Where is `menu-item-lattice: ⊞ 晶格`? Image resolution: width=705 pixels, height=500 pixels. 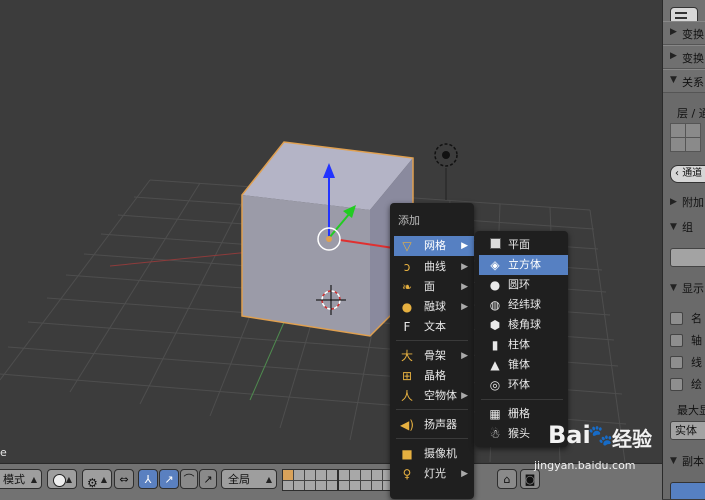
menu-item-lattice: ⊞ 晶格 is located at coordinates (434, 376).